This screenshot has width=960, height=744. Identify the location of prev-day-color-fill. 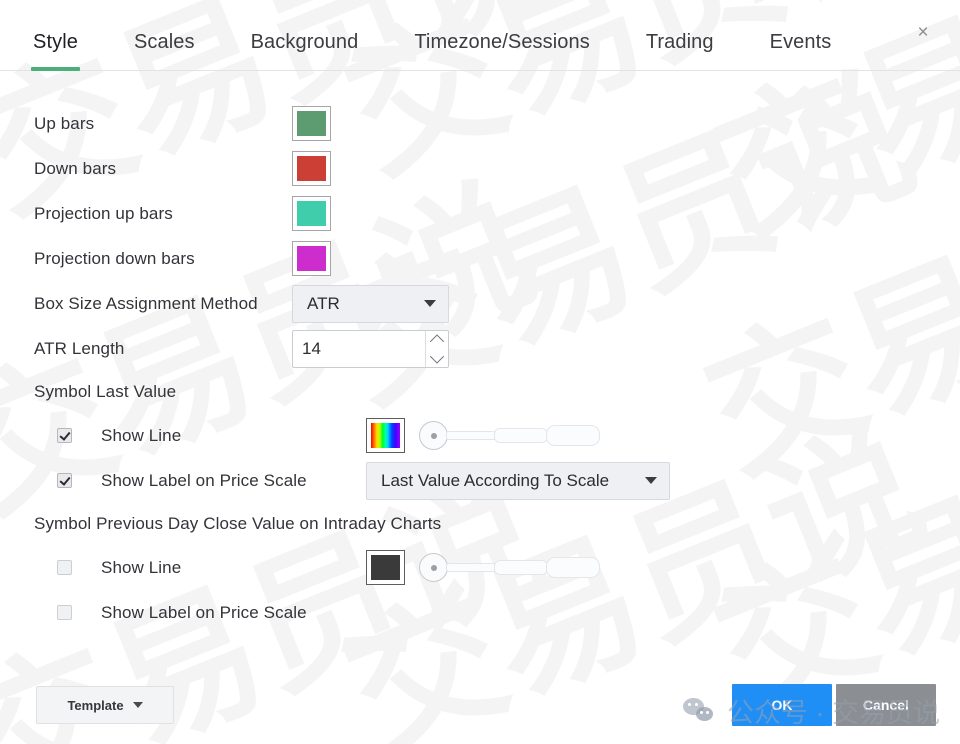
(385, 567).